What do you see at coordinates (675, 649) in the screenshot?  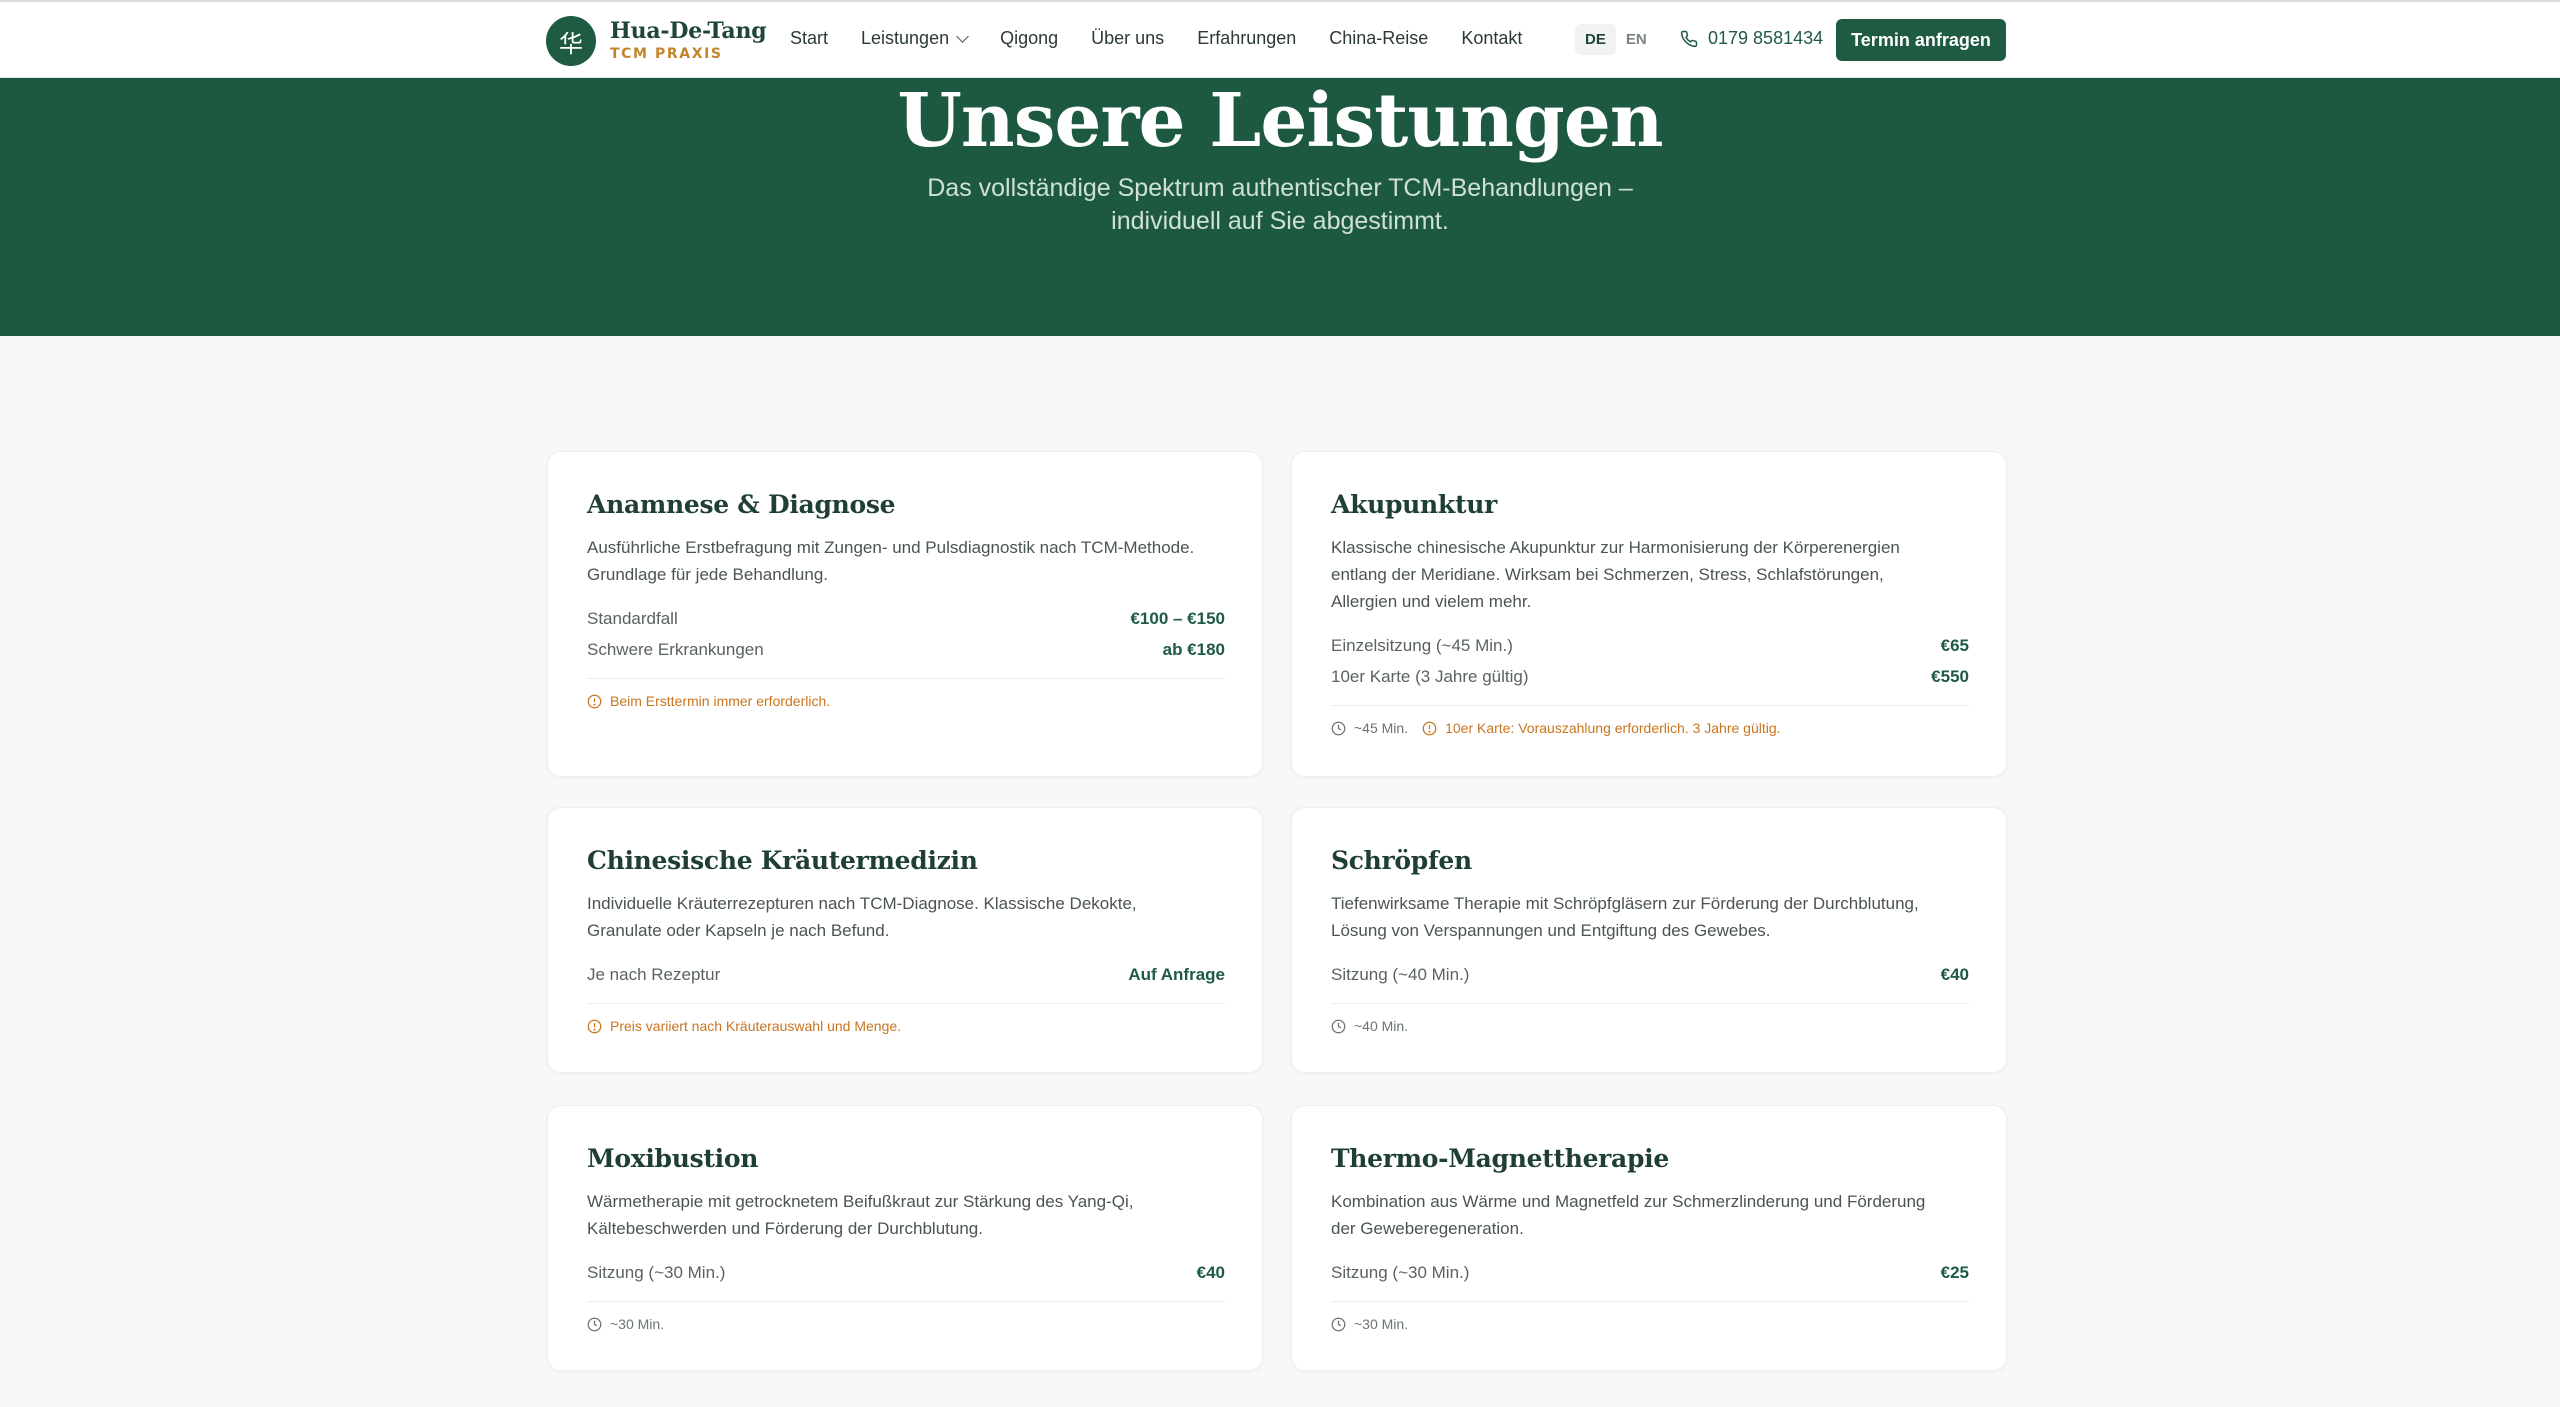 I see `price-label: Schwere Erkrankungen` at bounding box center [675, 649].